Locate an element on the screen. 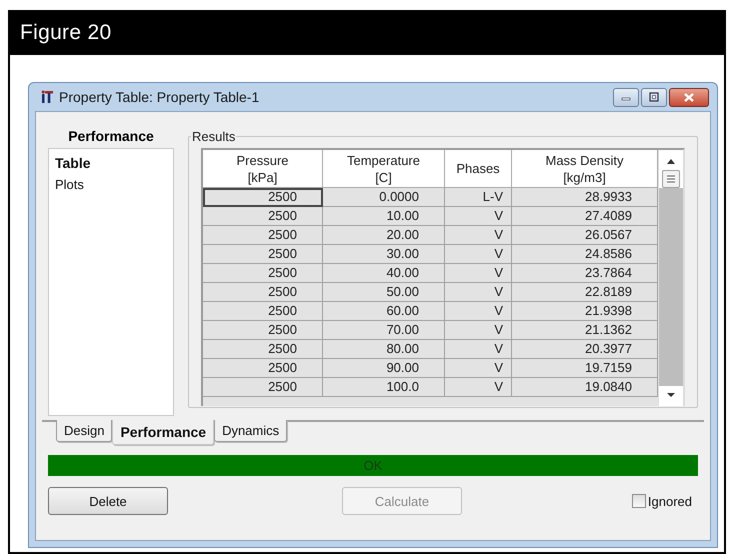 This screenshot has width=734, height=554. maximize-icon is located at coordinates (654, 97).